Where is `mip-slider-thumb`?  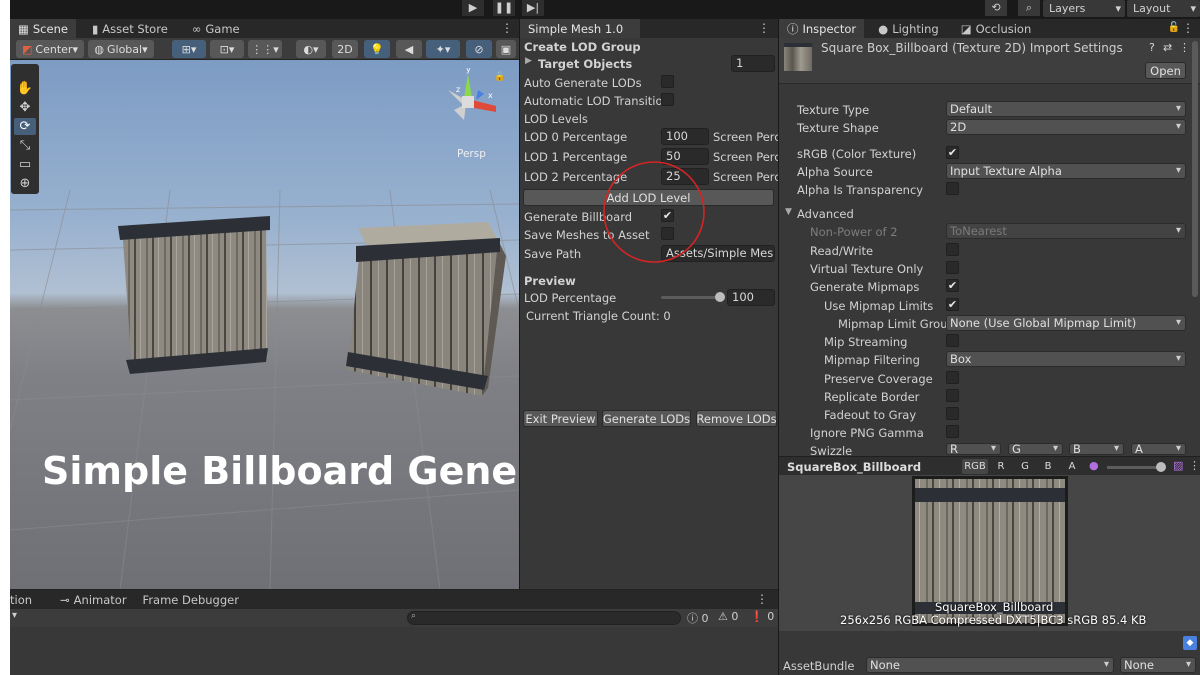 mip-slider-thumb is located at coordinates (1161, 467).